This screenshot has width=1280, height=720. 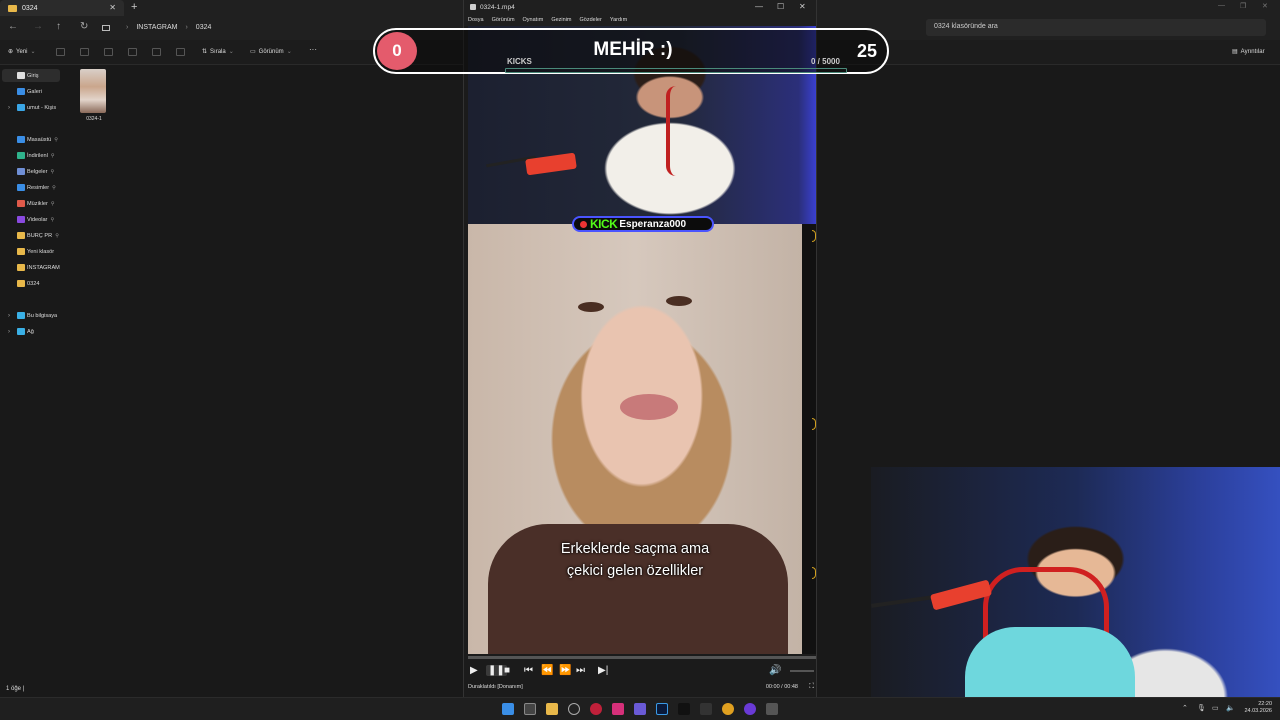 I want to click on view-button: ▭ Görünüm ⌄, so click(x=271, y=52).